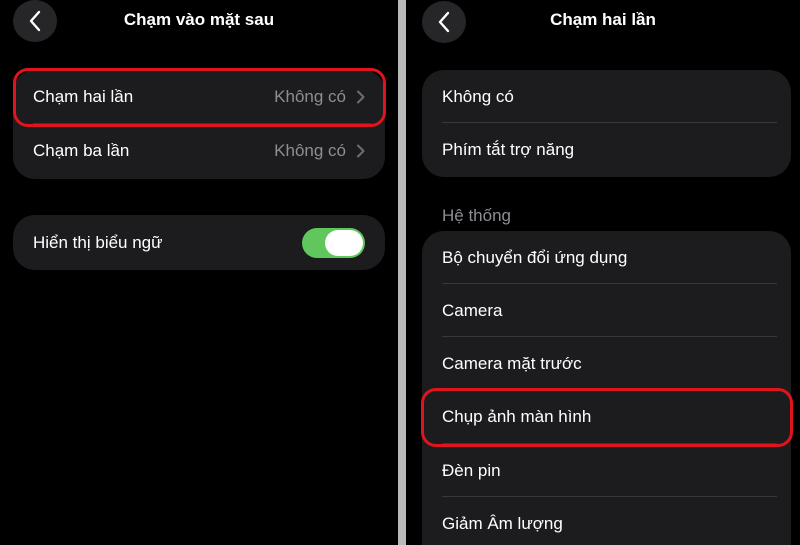 The width and height of the screenshot is (800, 545). What do you see at coordinates (361, 151) in the screenshot?
I see `chevron-right-icon` at bounding box center [361, 151].